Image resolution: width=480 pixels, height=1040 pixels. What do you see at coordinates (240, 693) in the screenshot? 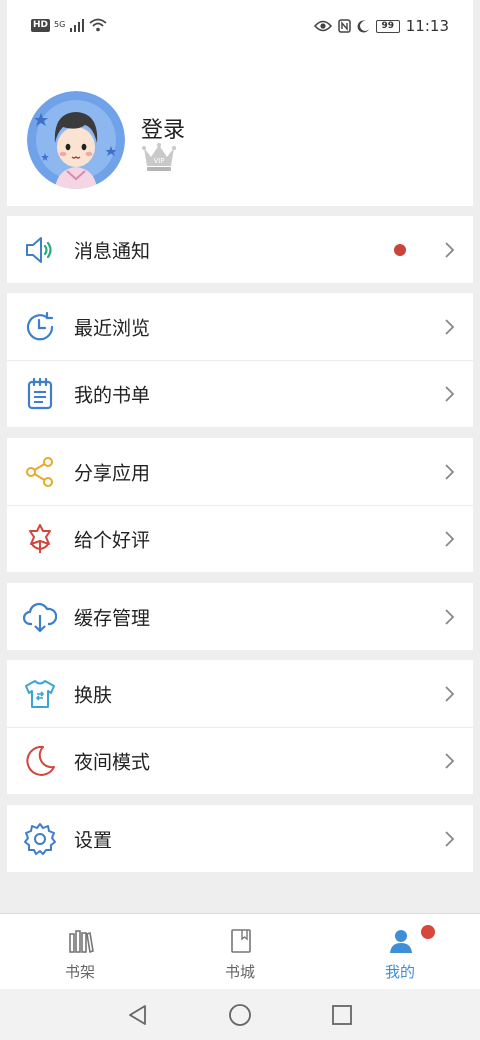
I see `menu-item-skin: 换肤` at bounding box center [240, 693].